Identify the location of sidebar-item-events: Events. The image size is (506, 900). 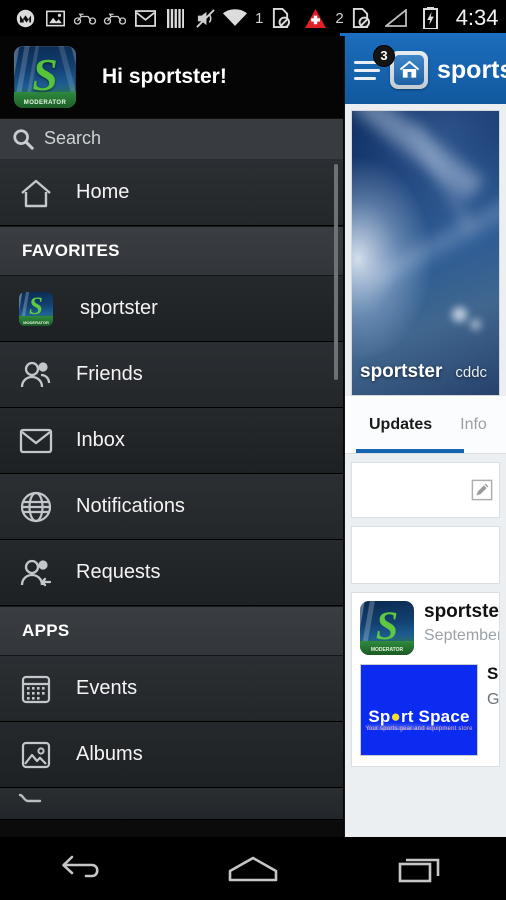
(172, 689).